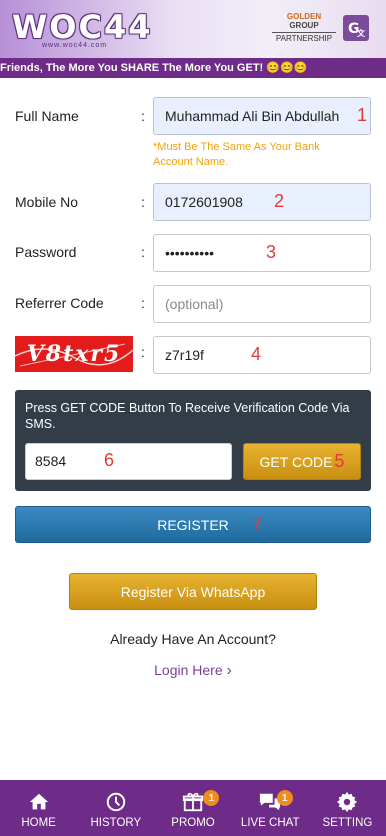 The width and height of the screenshot is (386, 836). I want to click on annotation-marker-3: 3, so click(271, 252).